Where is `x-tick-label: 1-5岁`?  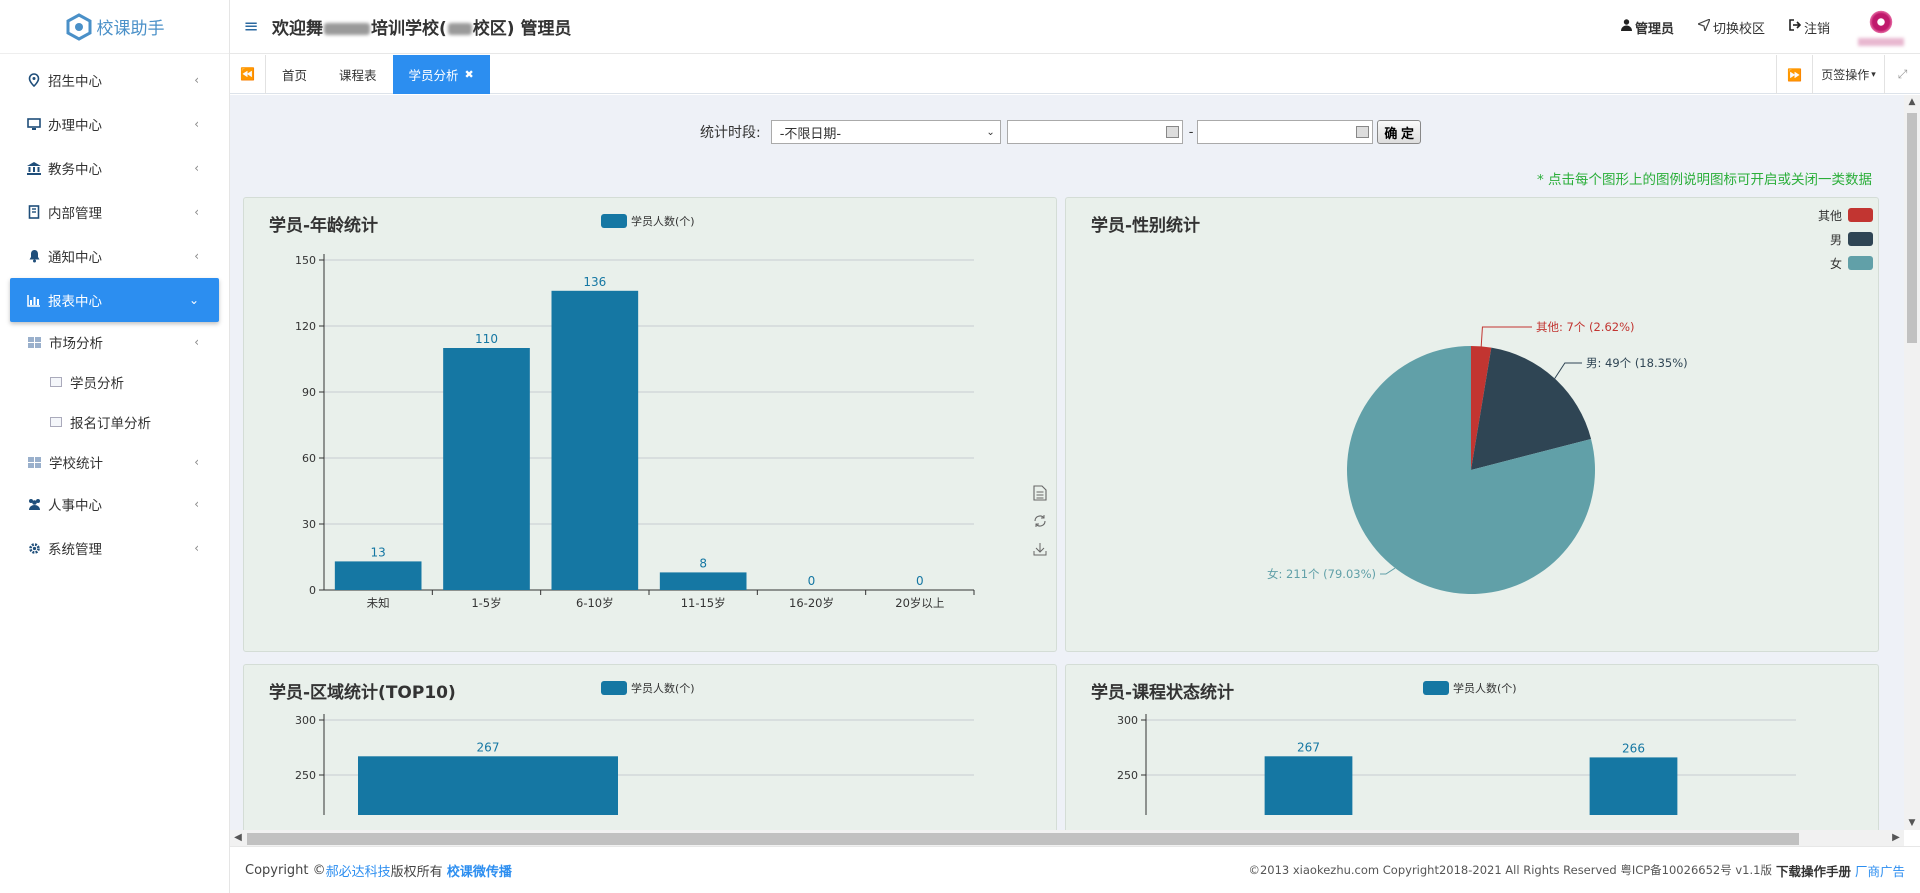
x-tick-label: 1-5岁 is located at coordinates (486, 603).